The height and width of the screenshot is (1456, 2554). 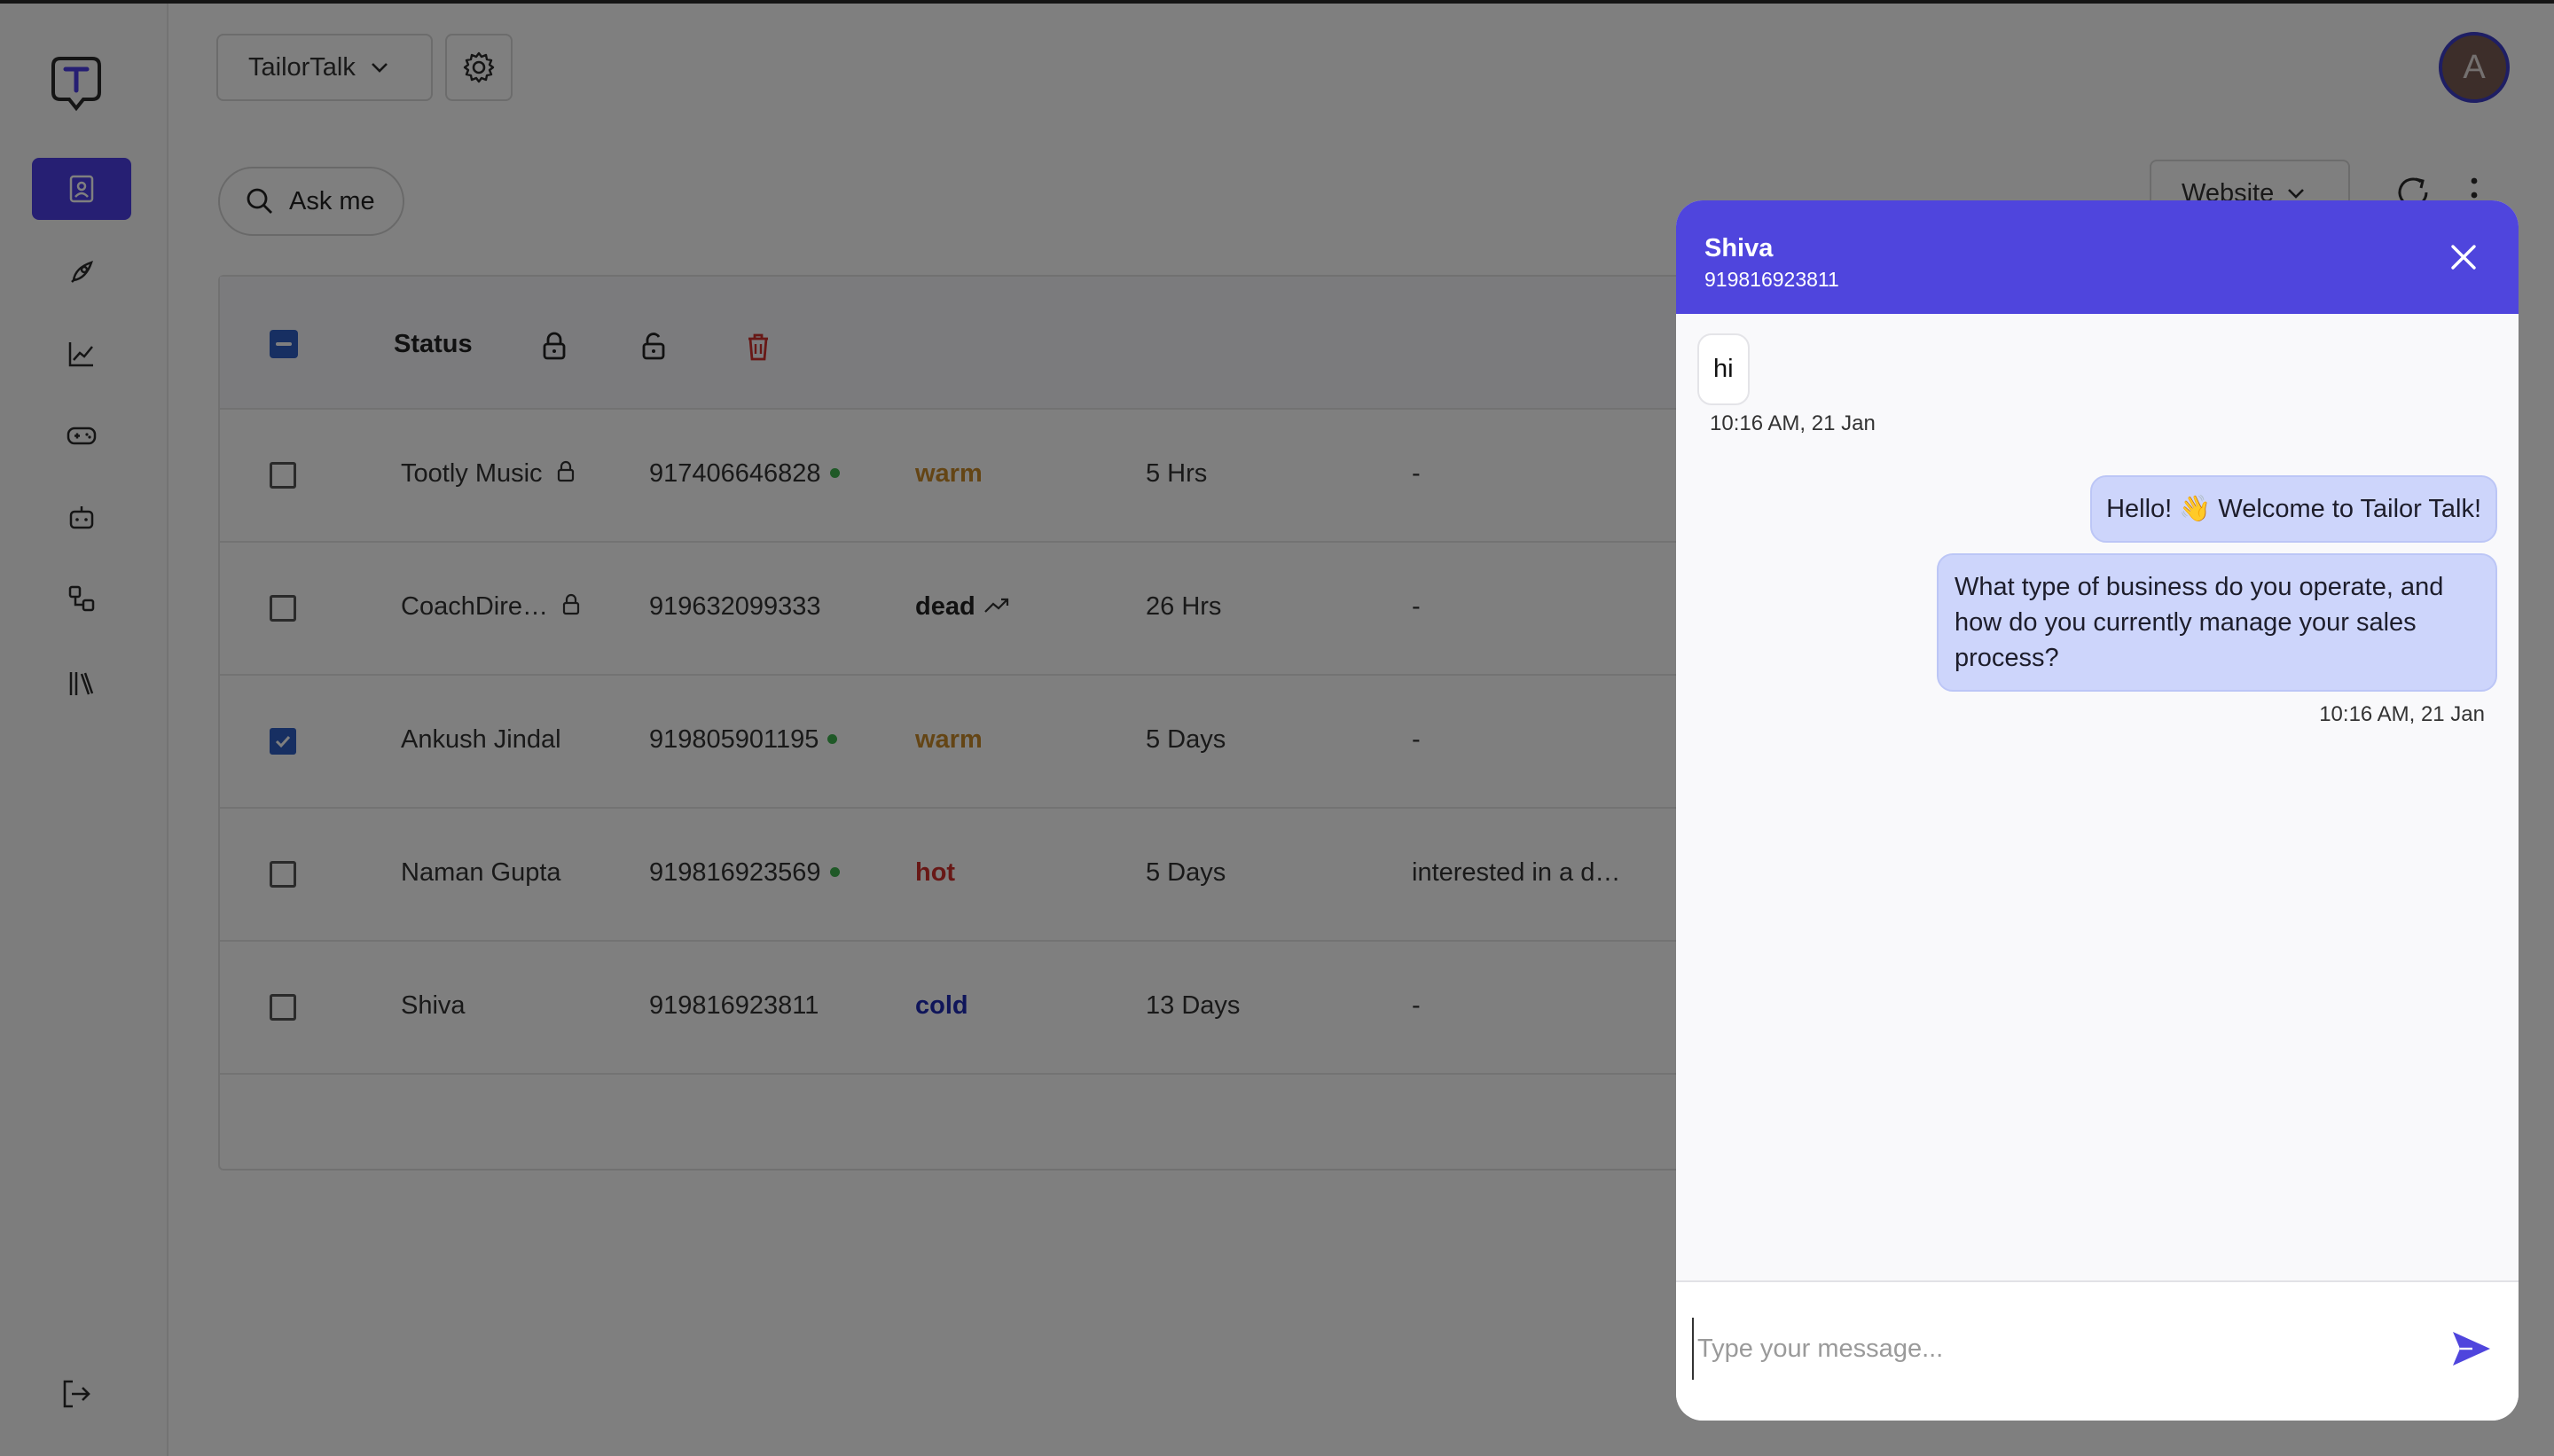 I want to click on chat-contact-phone: 919816923811, so click(x=1771, y=279).